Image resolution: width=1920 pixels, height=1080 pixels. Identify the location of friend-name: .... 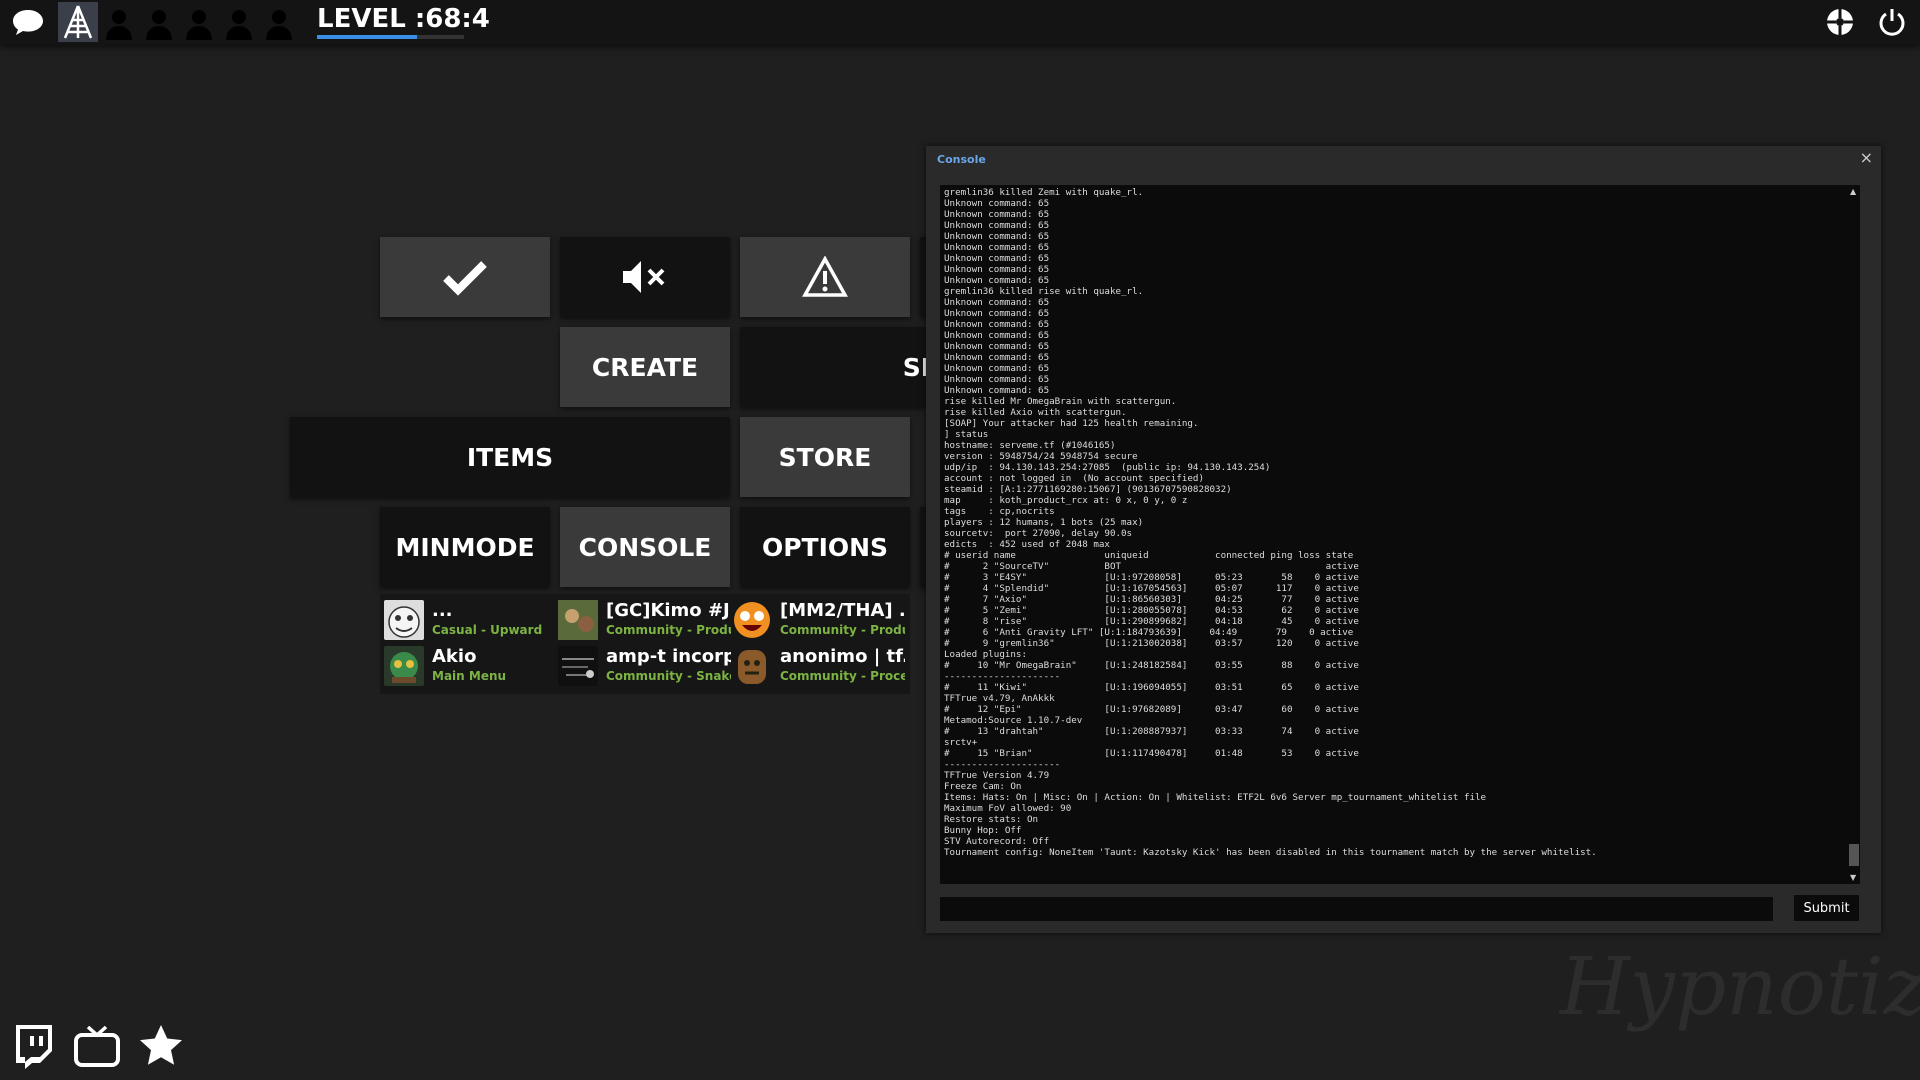
(442, 610).